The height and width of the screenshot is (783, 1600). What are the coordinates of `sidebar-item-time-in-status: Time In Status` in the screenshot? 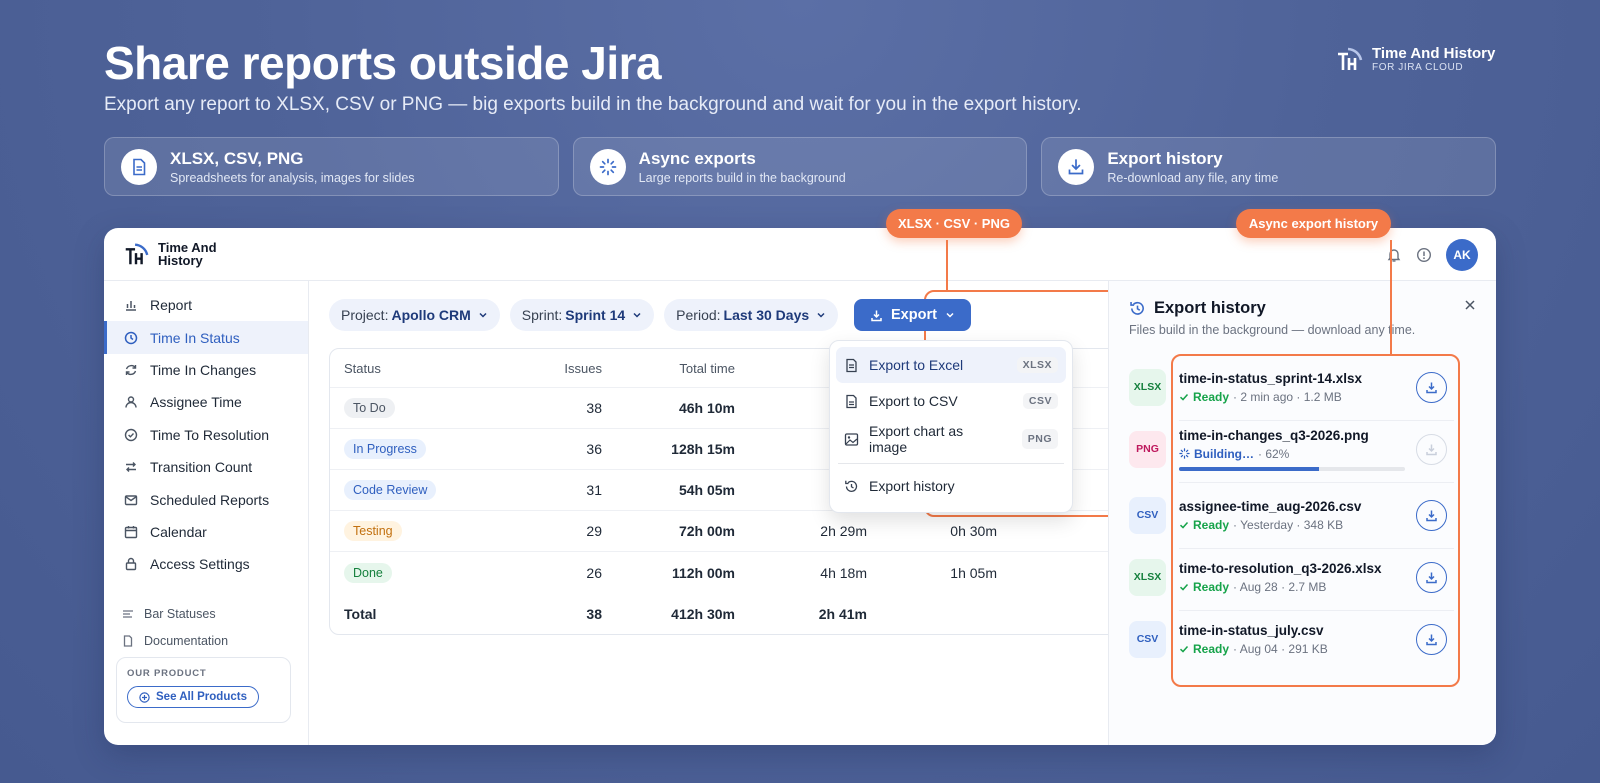 It's located at (206, 338).